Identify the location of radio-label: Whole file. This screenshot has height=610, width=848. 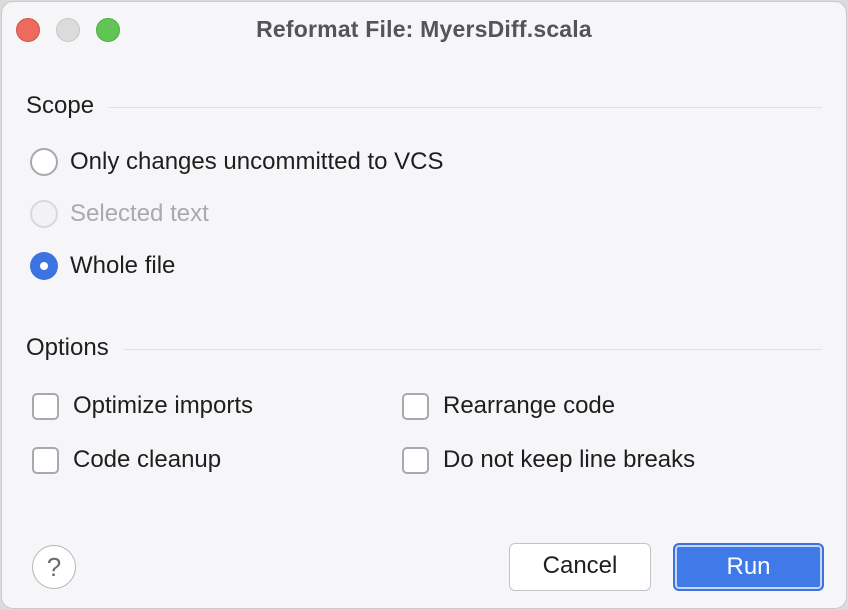
(123, 265).